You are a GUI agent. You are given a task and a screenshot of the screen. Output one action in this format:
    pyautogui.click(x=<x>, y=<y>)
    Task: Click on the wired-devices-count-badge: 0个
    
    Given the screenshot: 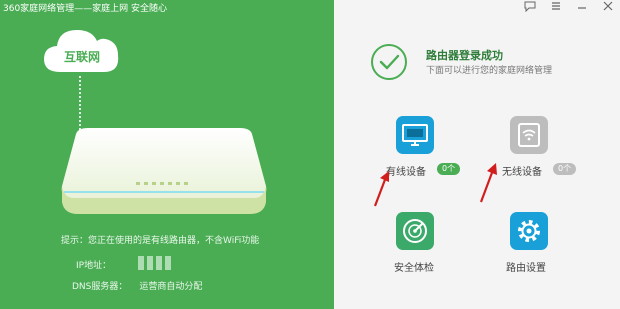 What is the action you would take?
    pyautogui.click(x=449, y=169)
    